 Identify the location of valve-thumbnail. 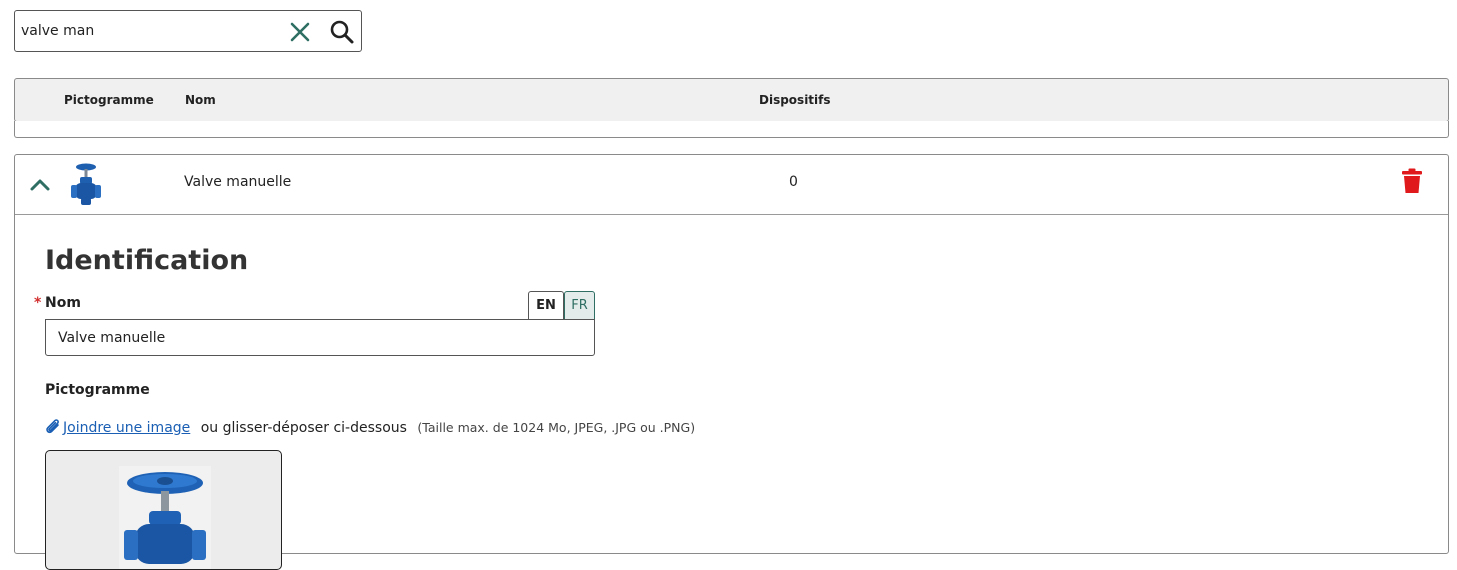
(86, 185).